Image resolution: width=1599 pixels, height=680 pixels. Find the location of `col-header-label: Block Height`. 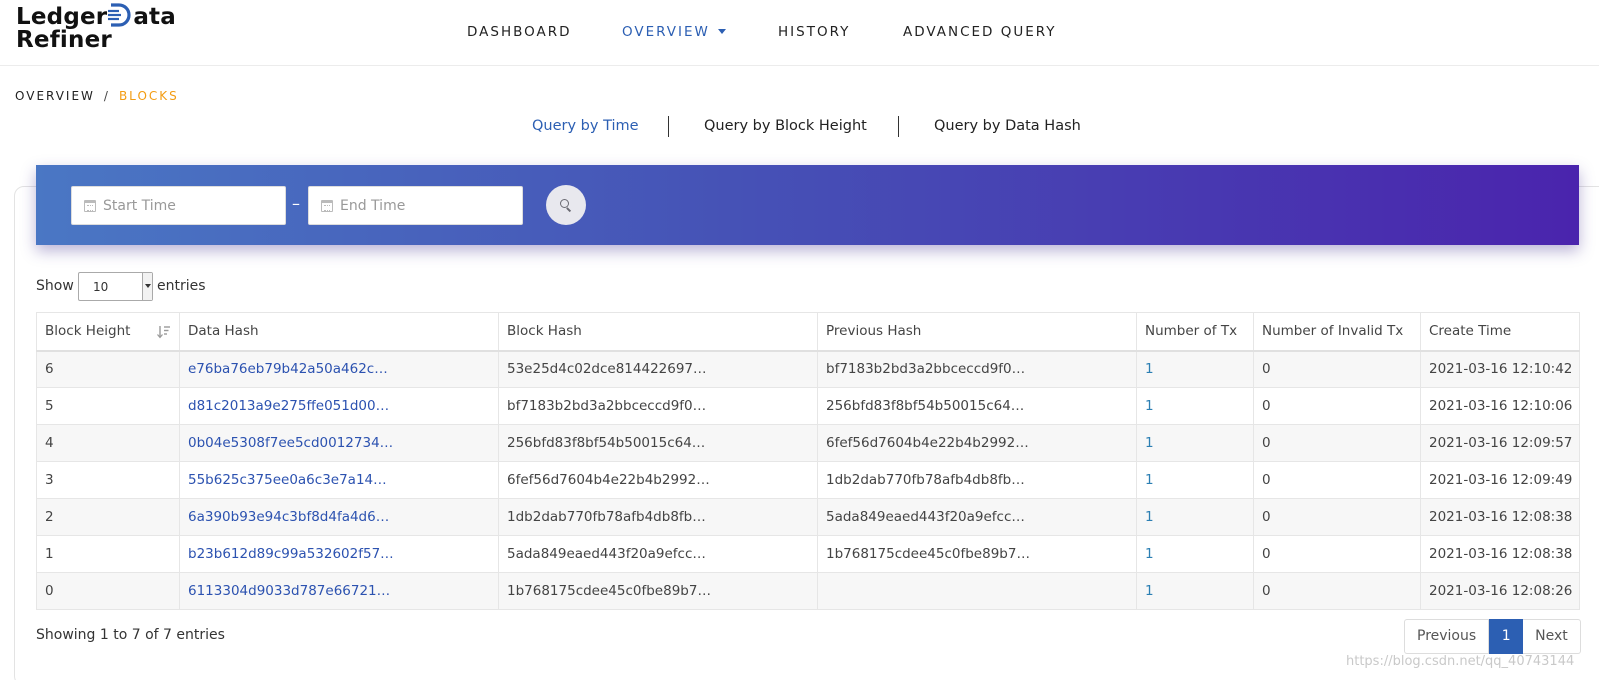

col-header-label: Block Height is located at coordinates (88, 331).